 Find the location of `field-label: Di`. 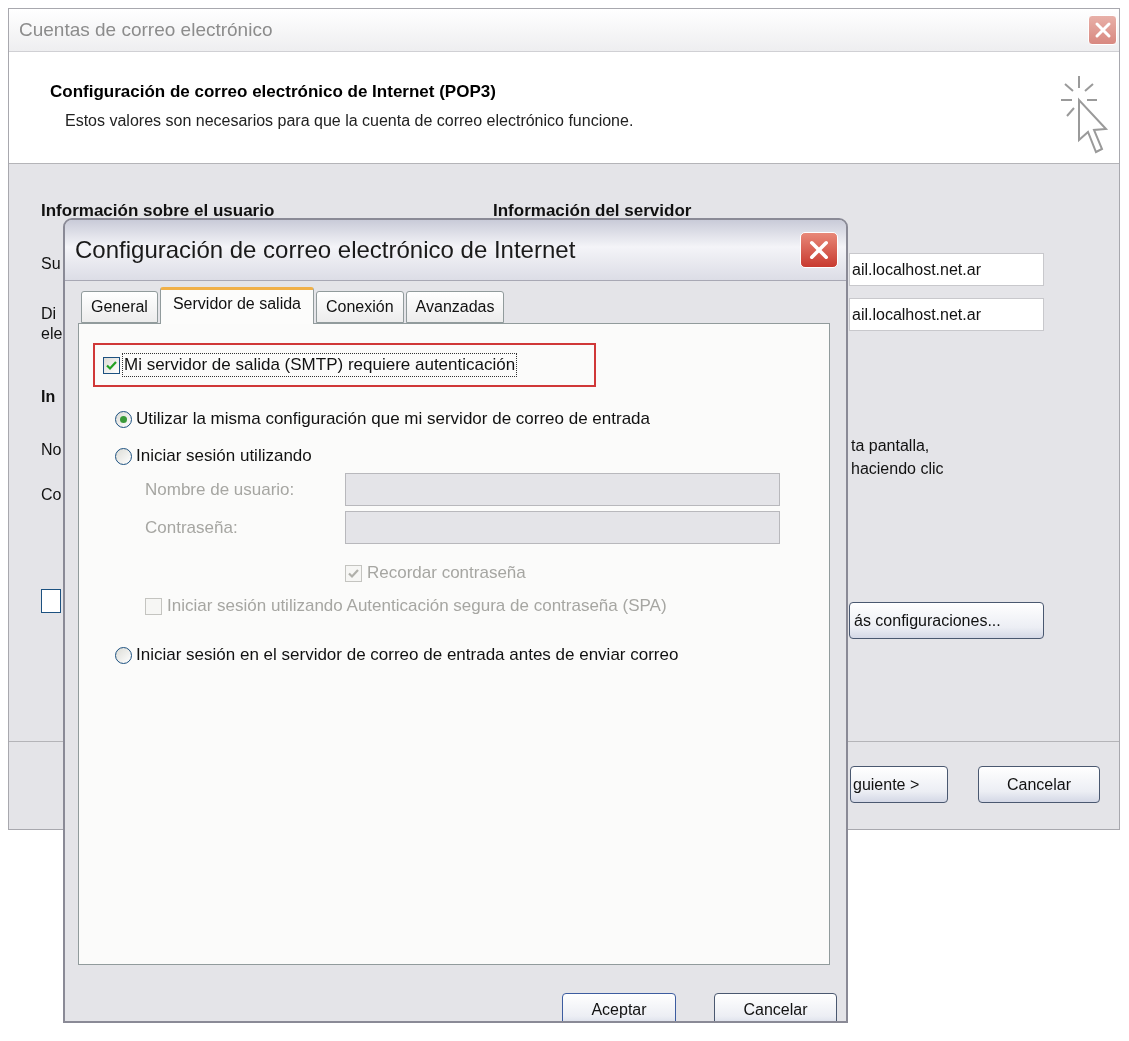

field-label: Di is located at coordinates (49, 314).